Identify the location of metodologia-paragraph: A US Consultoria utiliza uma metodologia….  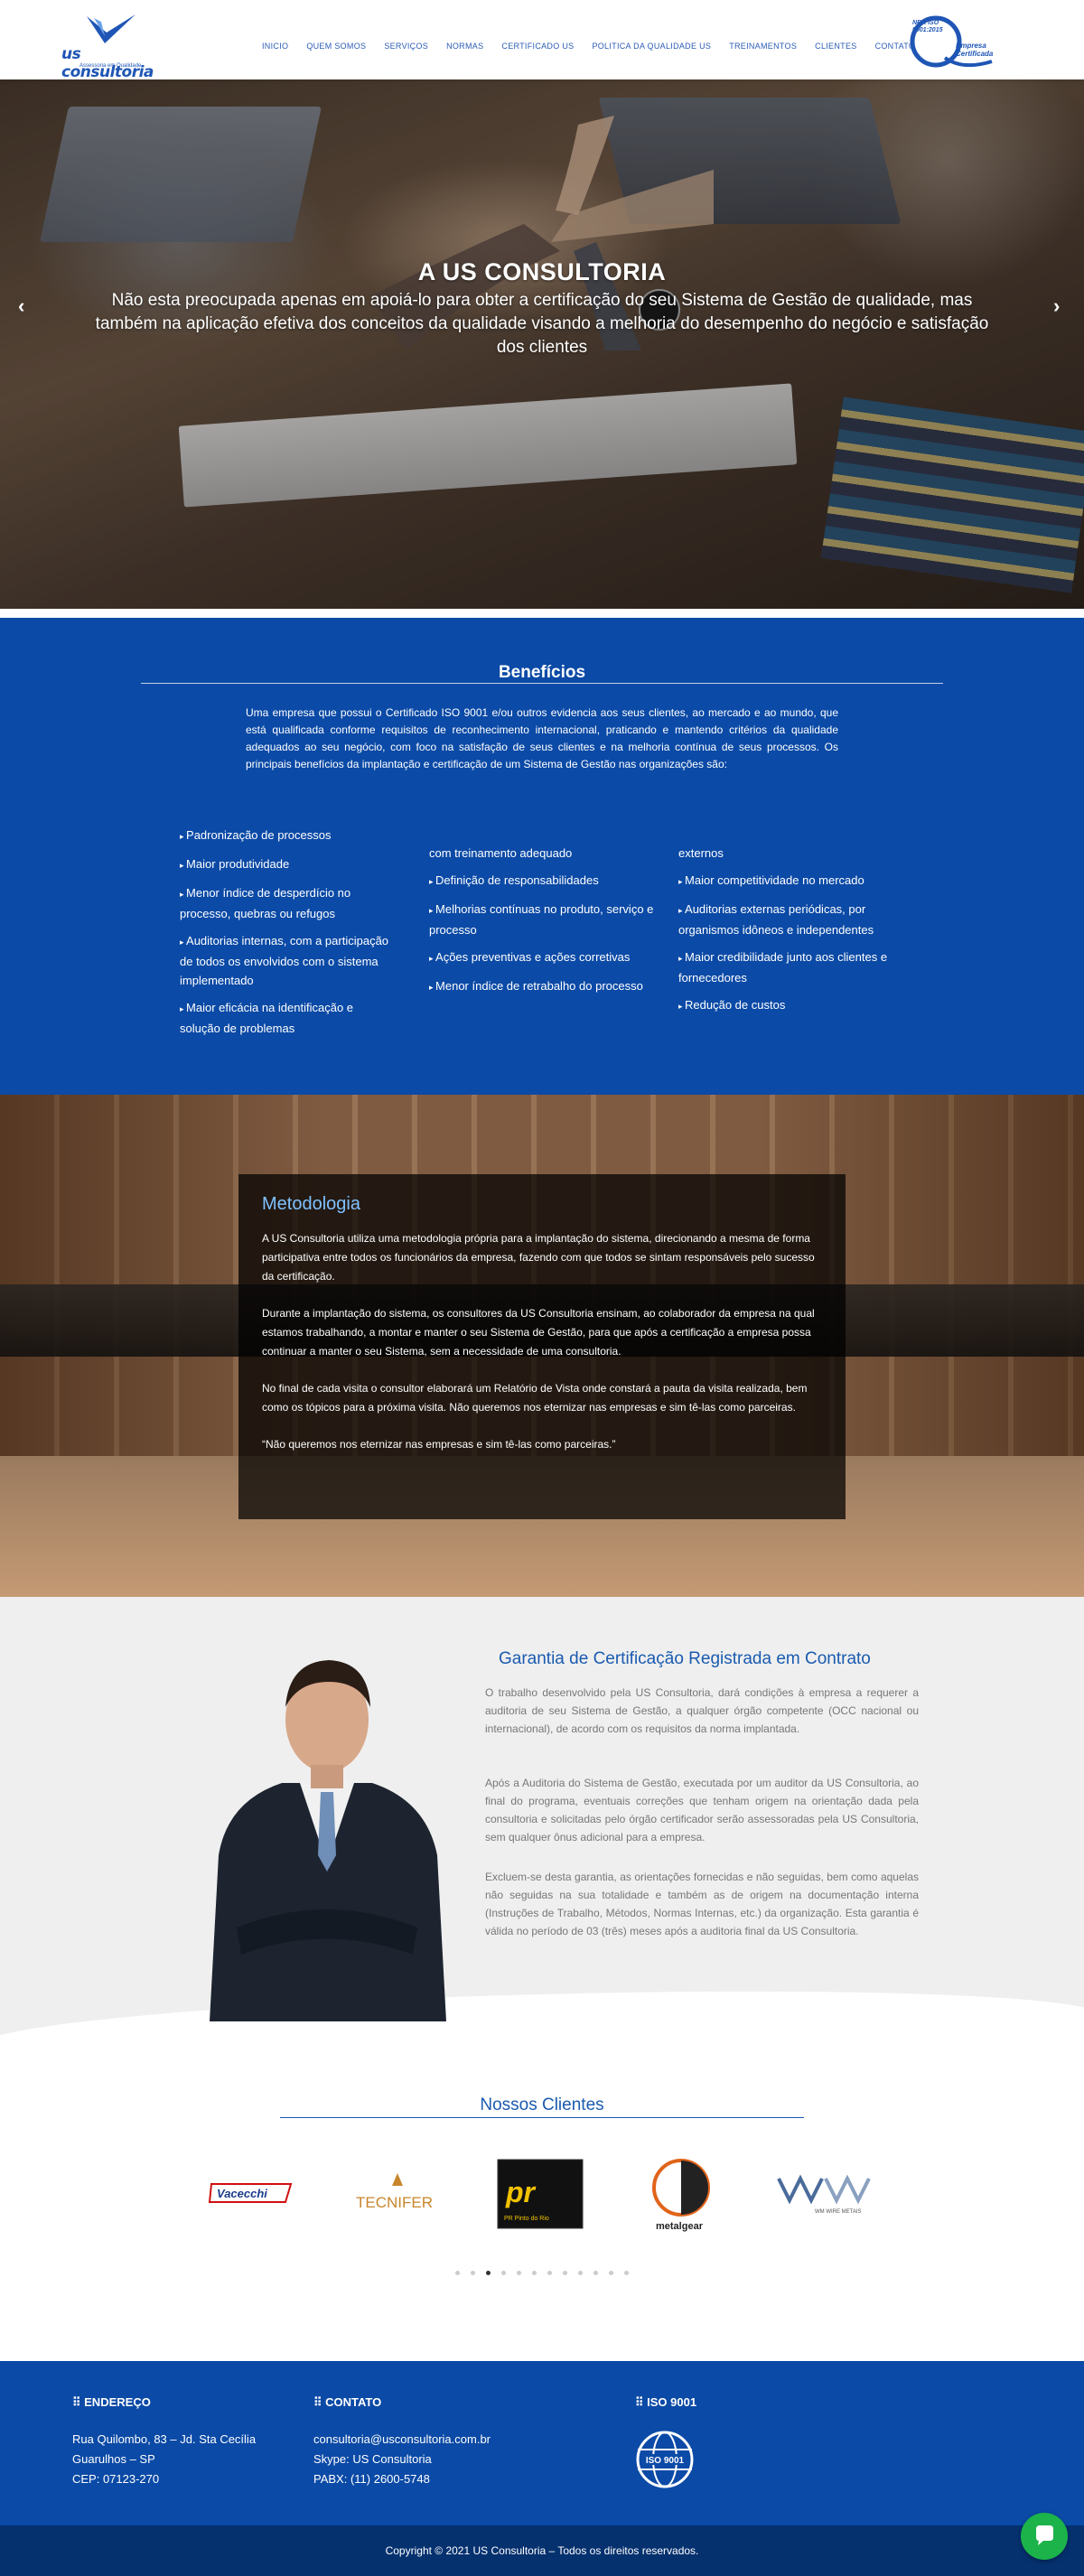
(538, 1257).